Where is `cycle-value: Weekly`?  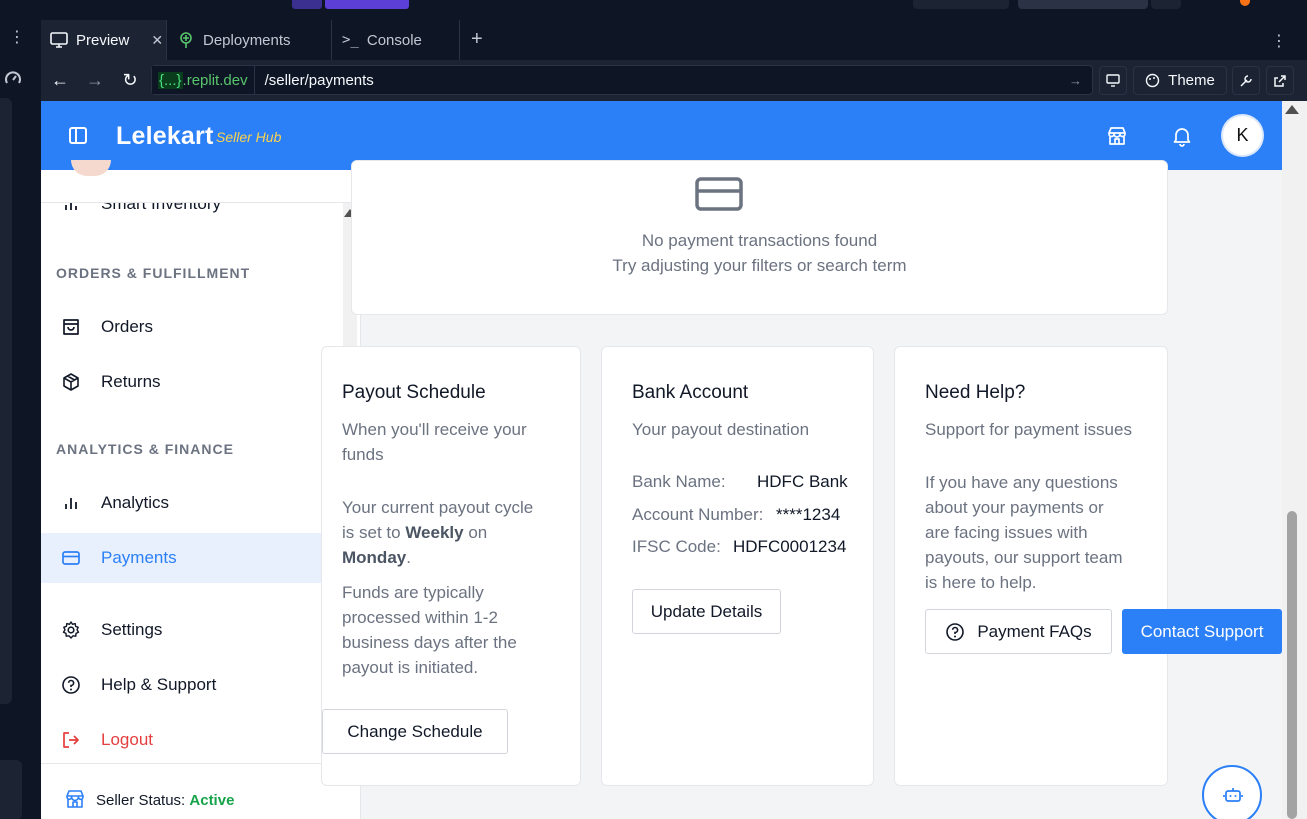
cycle-value: Weekly is located at coordinates (434, 532).